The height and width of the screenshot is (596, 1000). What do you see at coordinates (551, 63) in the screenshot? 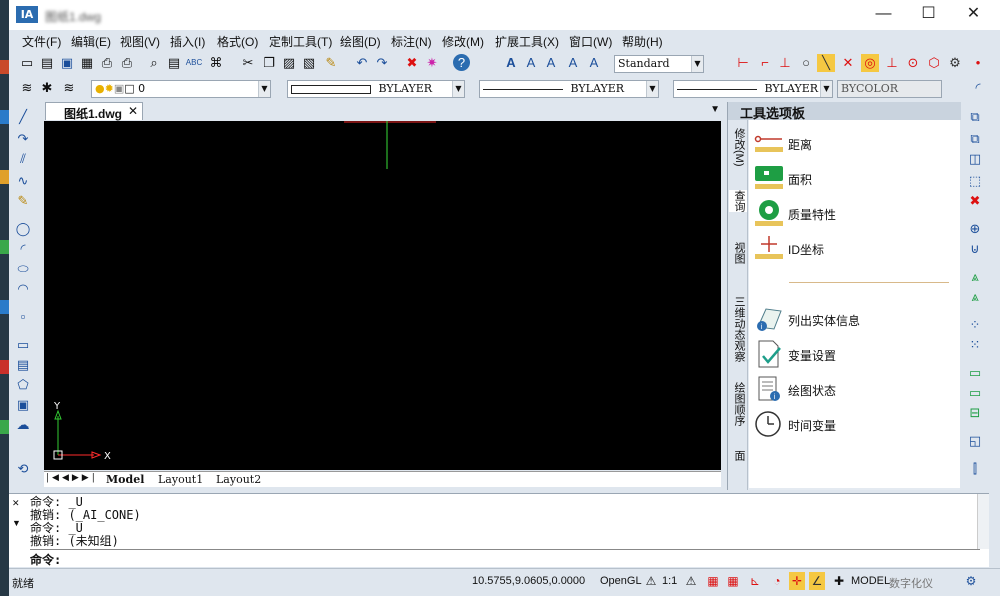
I see `multiline-text-icon: A` at bounding box center [551, 63].